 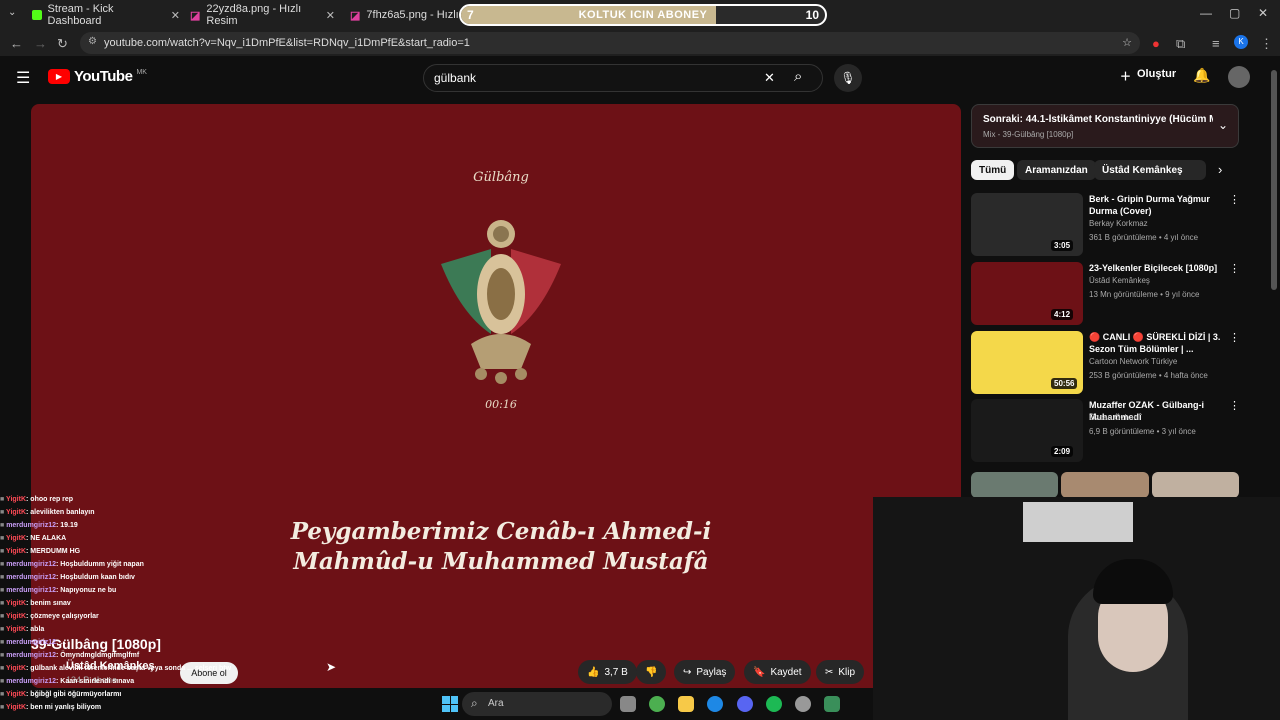 What do you see at coordinates (150, 593) in the screenshot?
I see `chat-message: ■ merdumgiriz12: Napıyonuz ne bu` at bounding box center [150, 593].